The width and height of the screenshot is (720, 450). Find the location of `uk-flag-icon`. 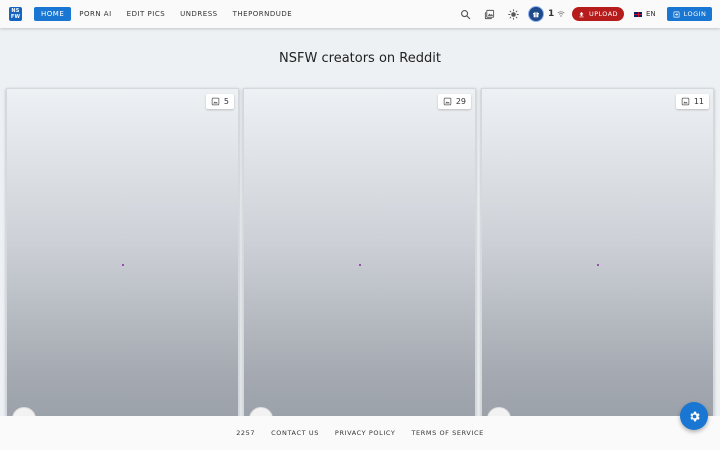

uk-flag-icon is located at coordinates (638, 14).